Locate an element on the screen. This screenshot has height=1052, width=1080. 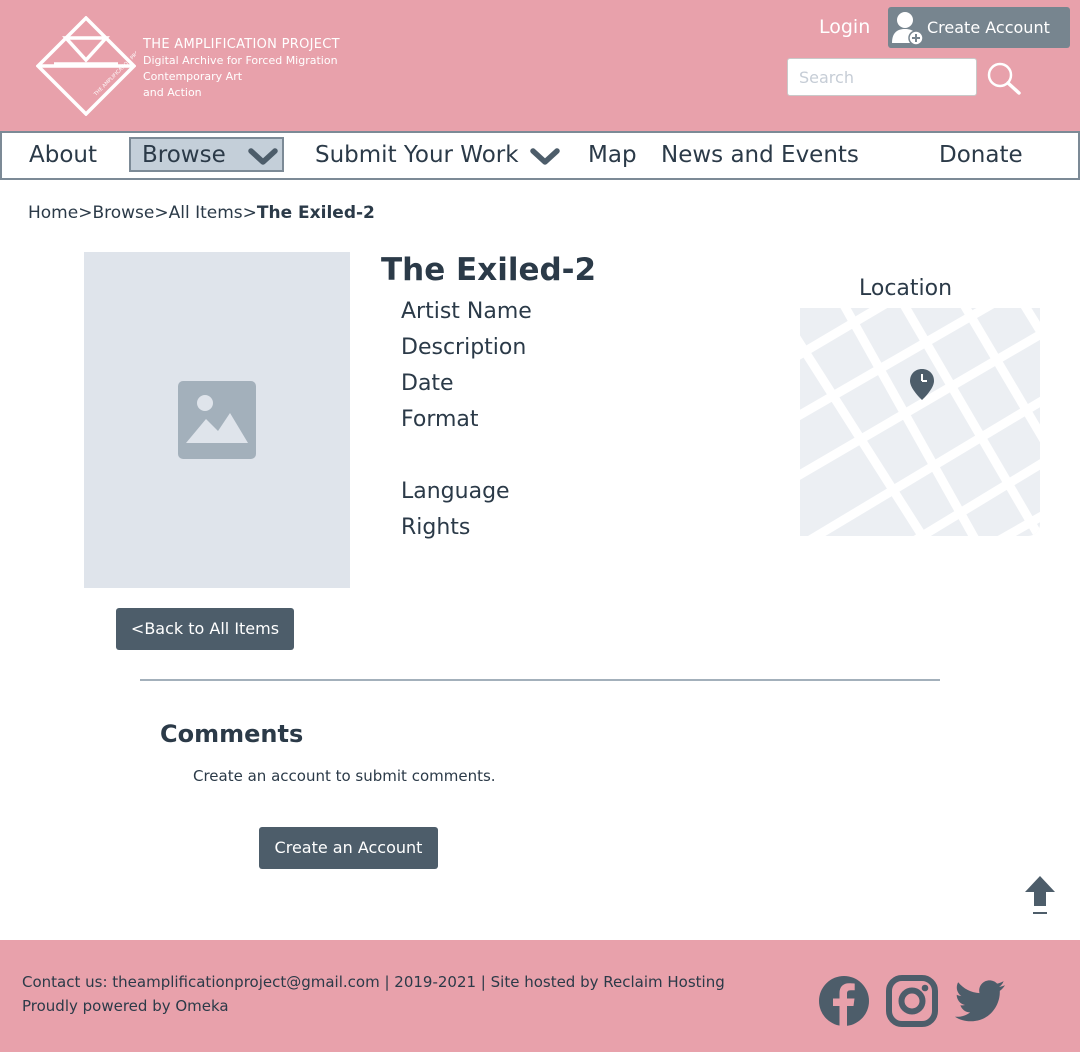
location-label: Location is located at coordinates (906, 288).